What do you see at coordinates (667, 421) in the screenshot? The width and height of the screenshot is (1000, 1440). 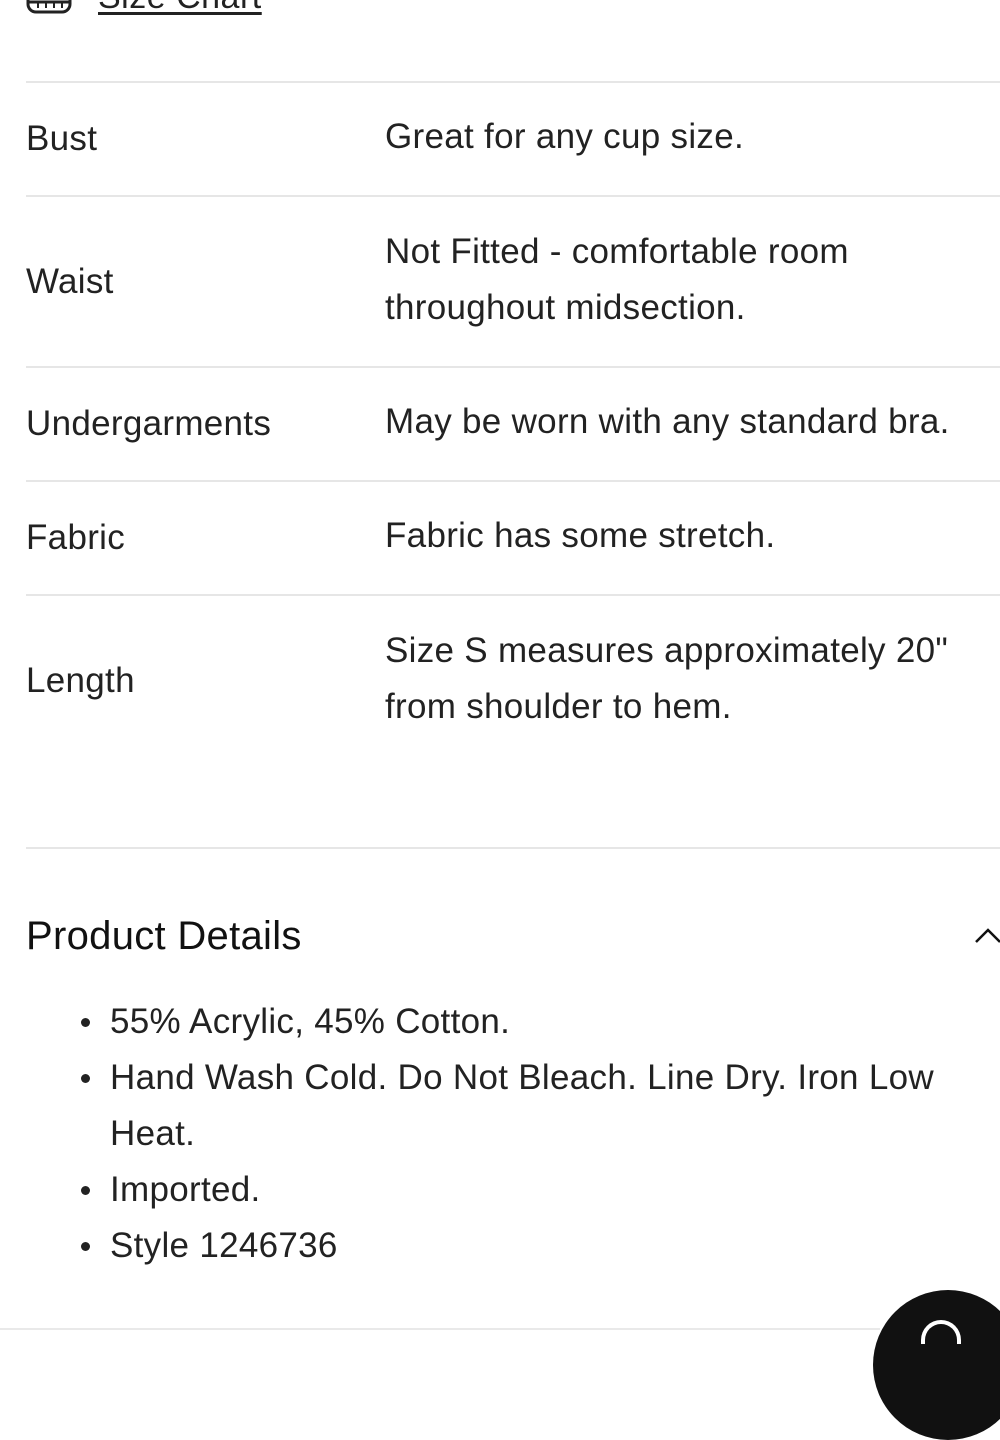 I see `fit-value: May be worn with any standard bra.` at bounding box center [667, 421].